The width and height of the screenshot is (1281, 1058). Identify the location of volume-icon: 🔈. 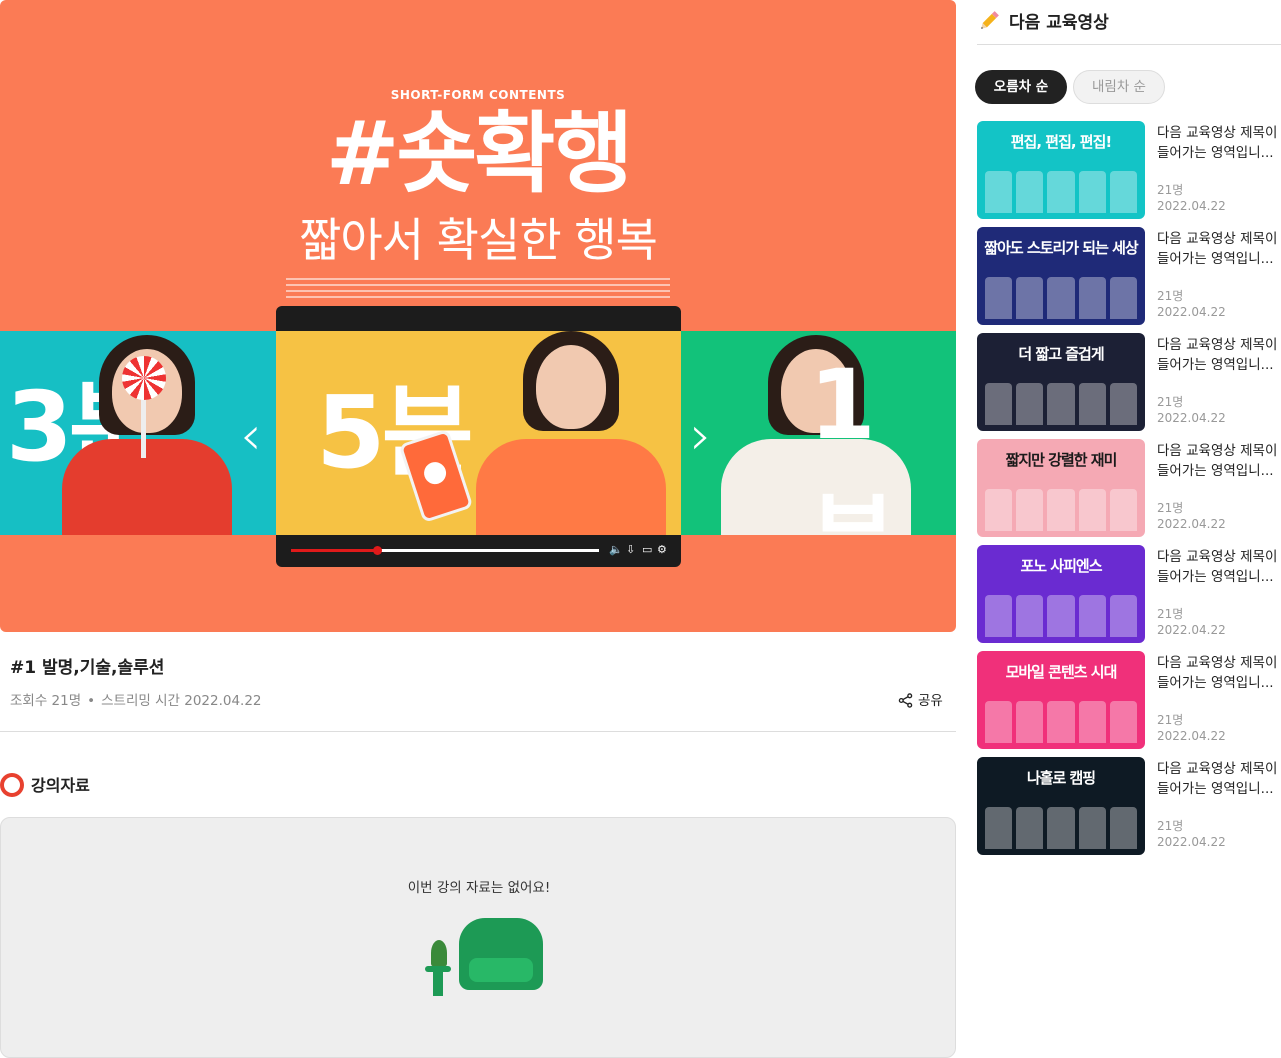
(616, 550).